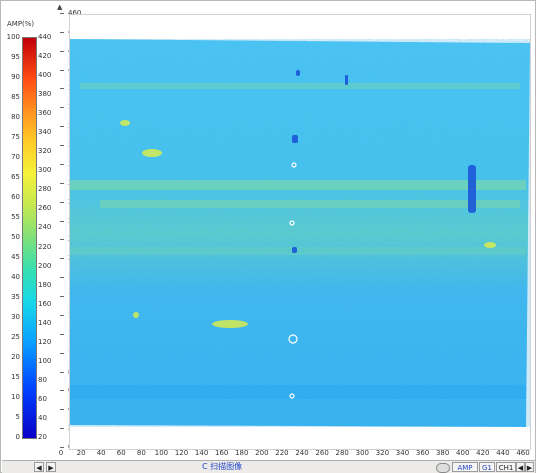 The height and width of the screenshot is (473, 536). I want to click on amp-mode-button: AMP, so click(465, 467).